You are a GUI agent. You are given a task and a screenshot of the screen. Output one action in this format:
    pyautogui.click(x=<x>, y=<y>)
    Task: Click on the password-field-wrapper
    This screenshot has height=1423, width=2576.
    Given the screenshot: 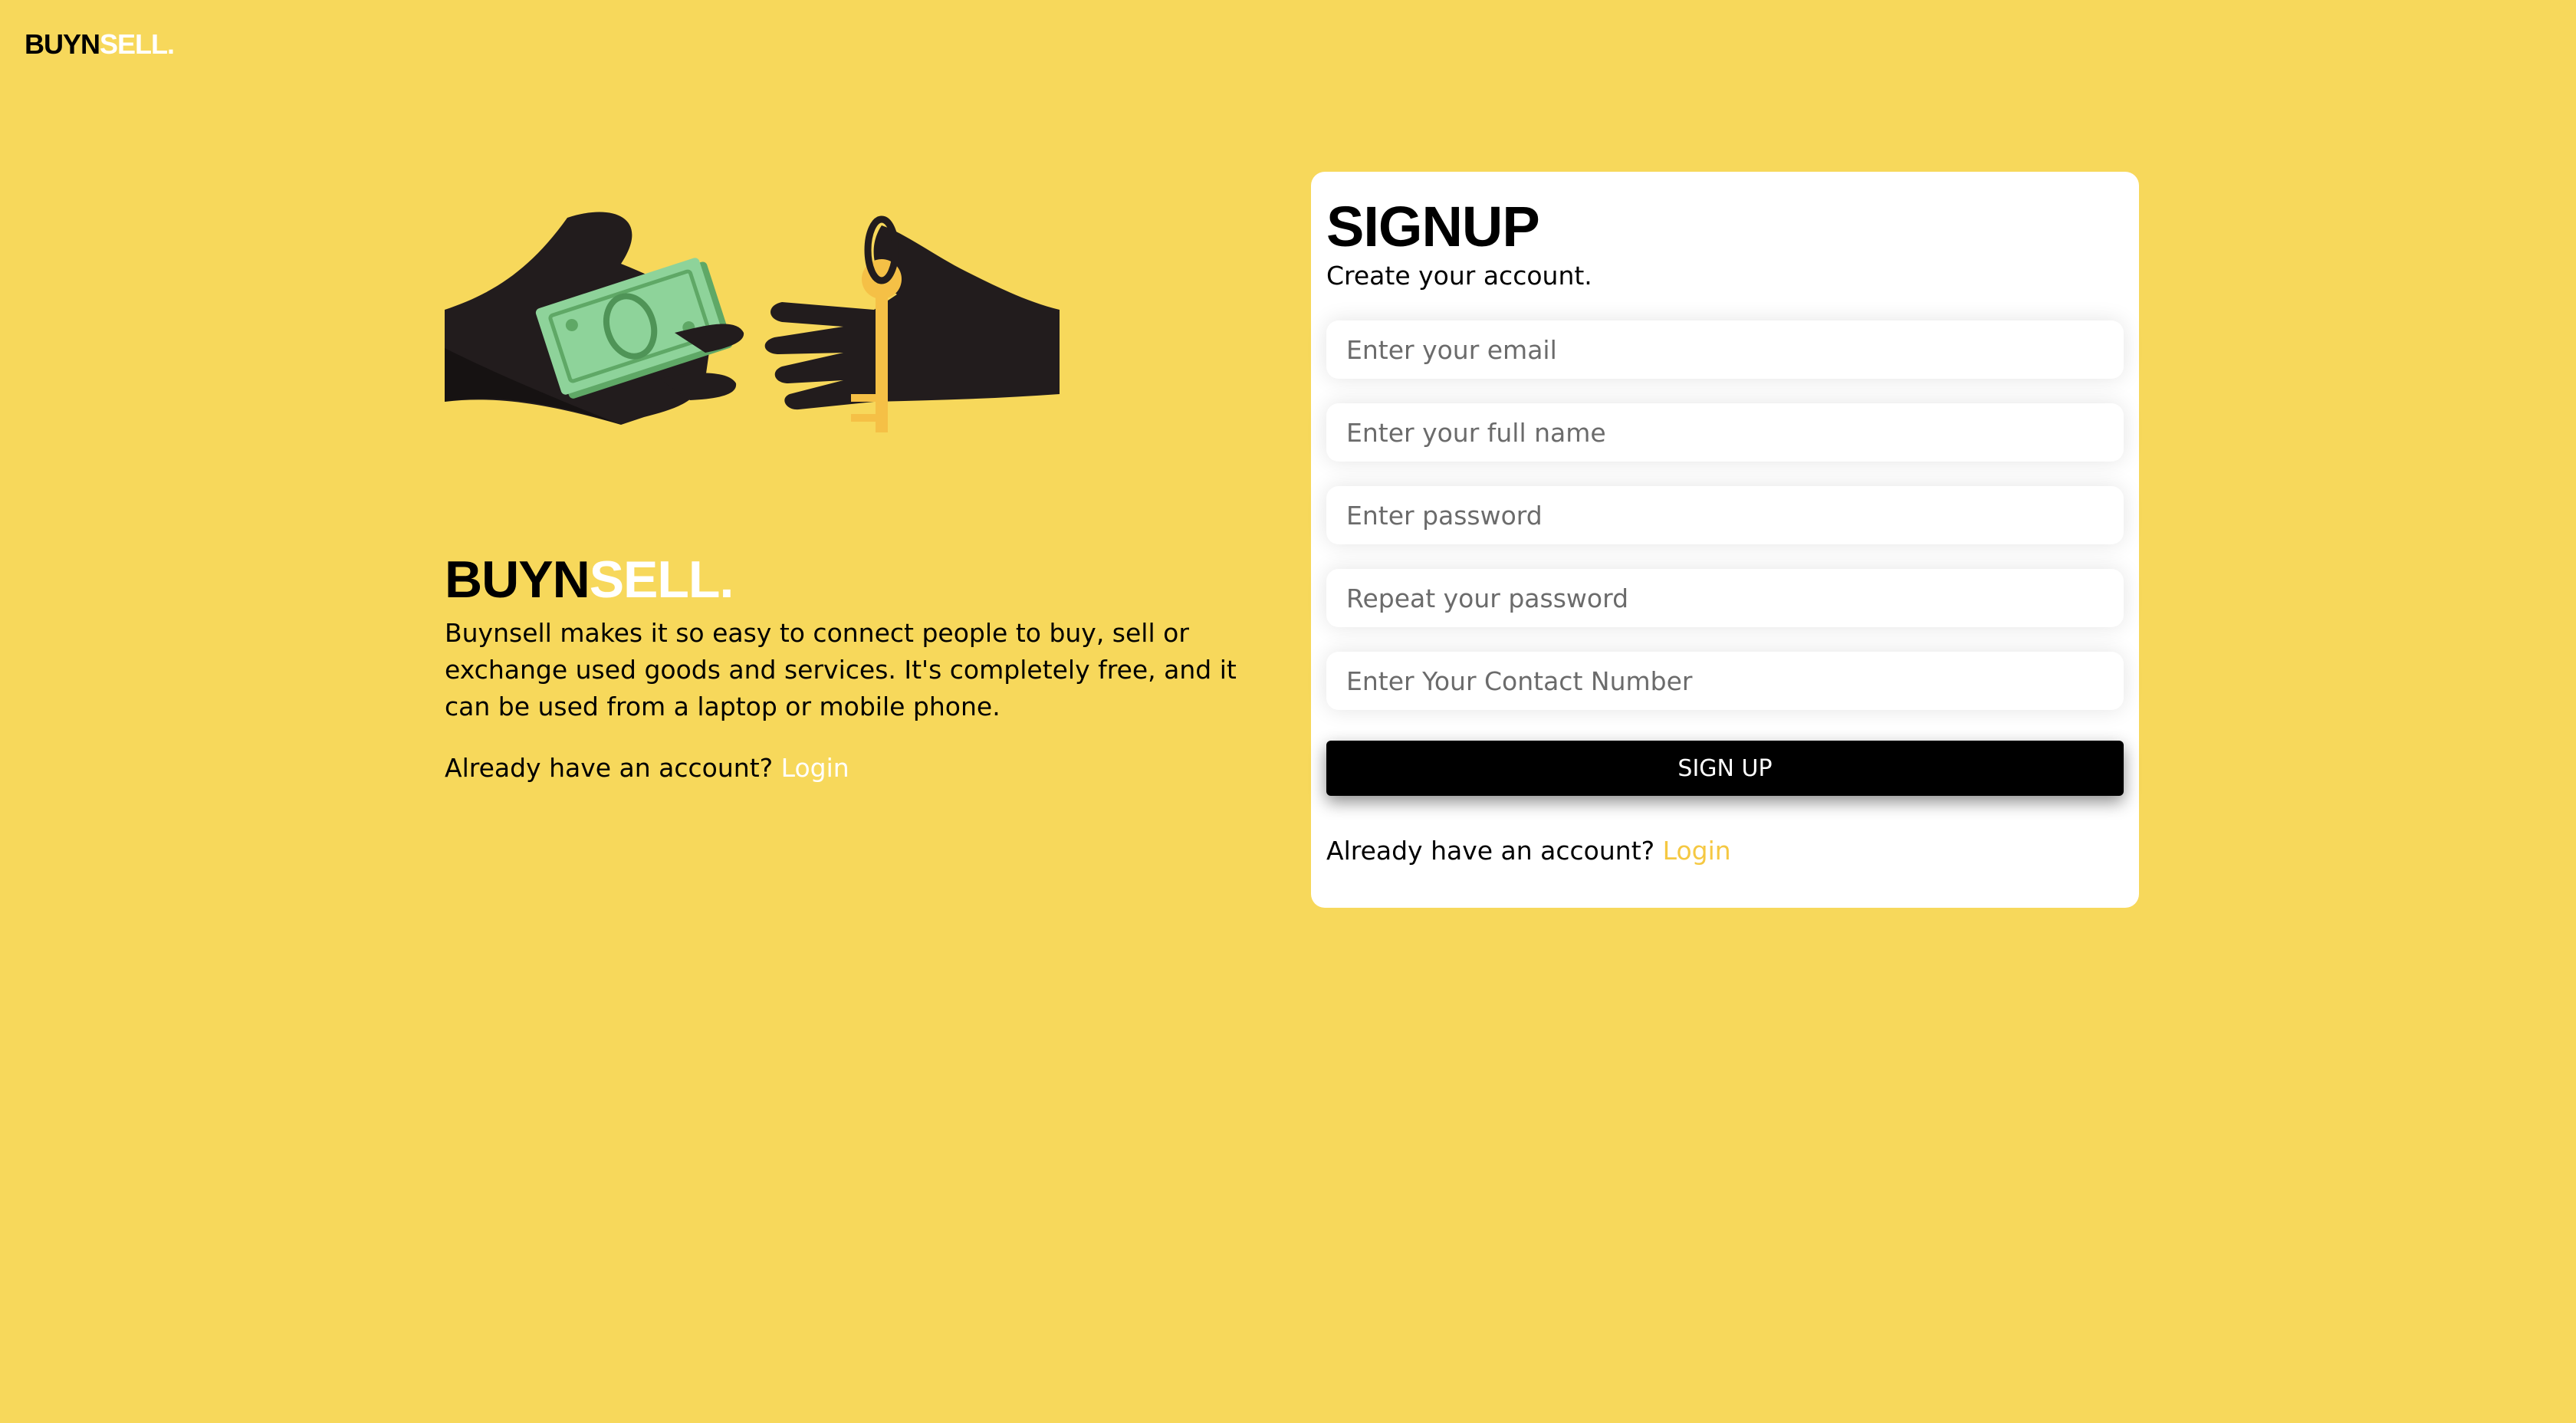 What is the action you would take?
    pyautogui.click(x=1725, y=515)
    